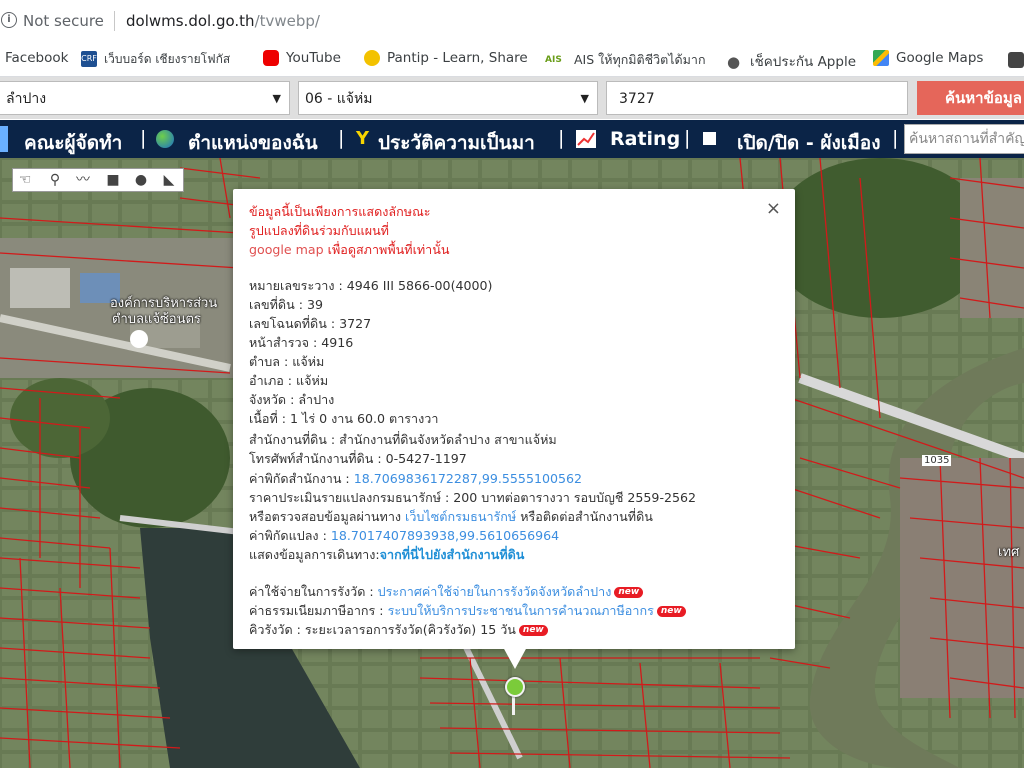 This screenshot has height=768, width=1024. Describe the element at coordinates (734, 62) in the screenshot. I see `apple-icon: ●` at that location.